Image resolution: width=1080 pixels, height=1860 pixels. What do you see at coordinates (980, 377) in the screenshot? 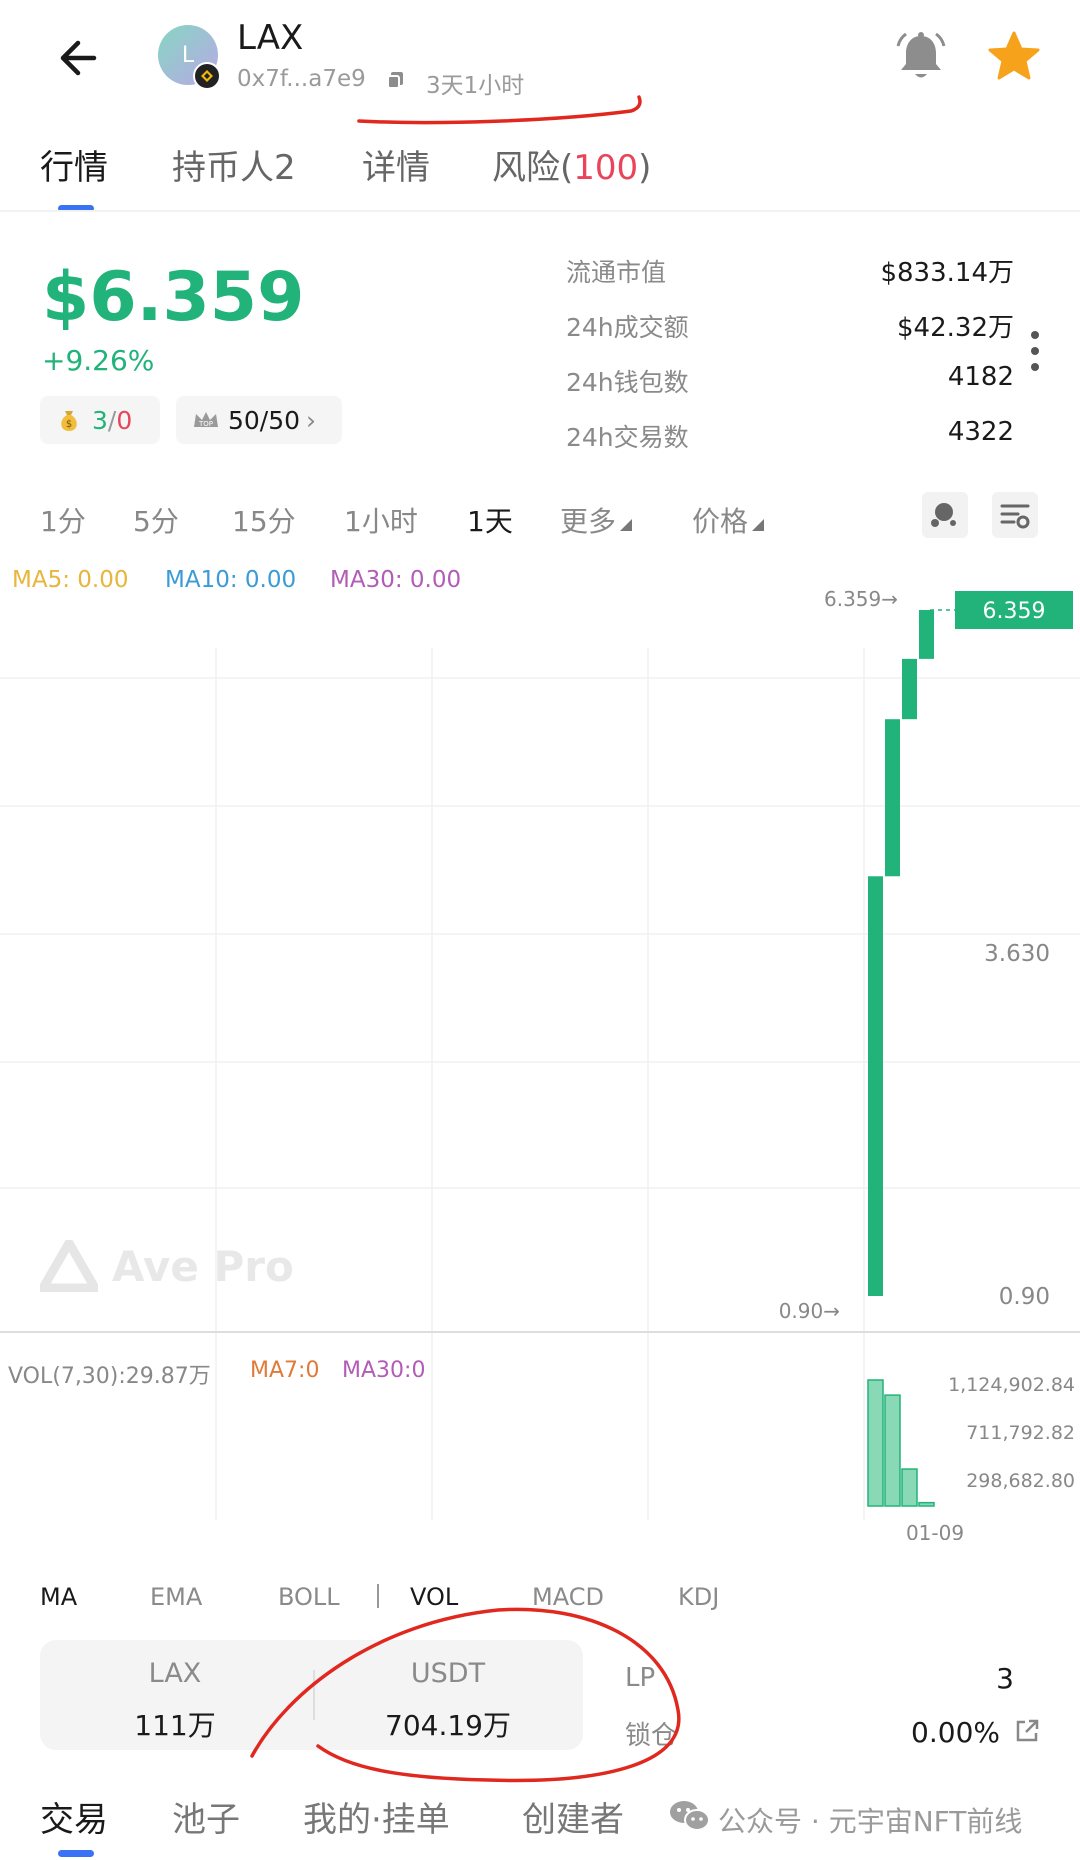
I see `wallets-24h-value: 4182` at bounding box center [980, 377].